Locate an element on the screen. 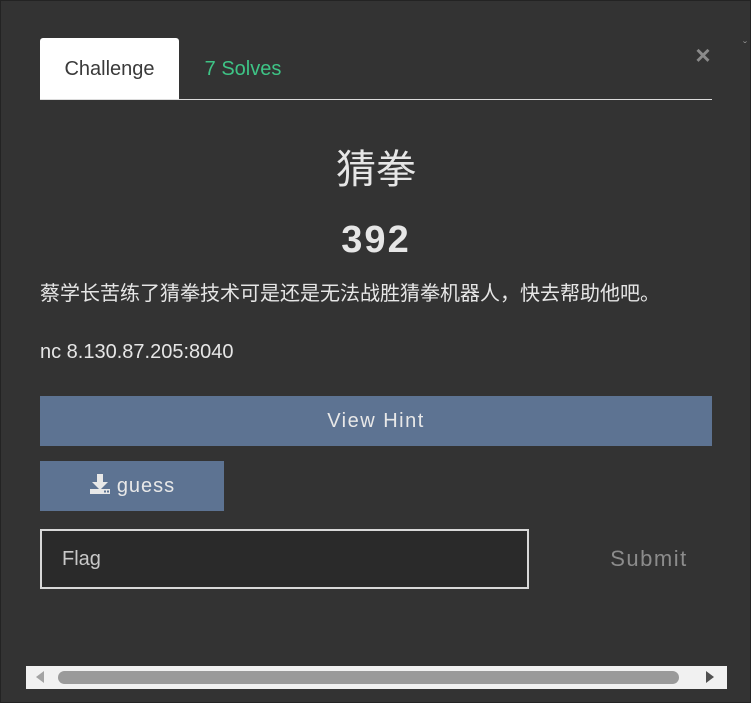 This screenshot has height=703, width=751. scroll-left-arrow-icon is located at coordinates (40, 677).